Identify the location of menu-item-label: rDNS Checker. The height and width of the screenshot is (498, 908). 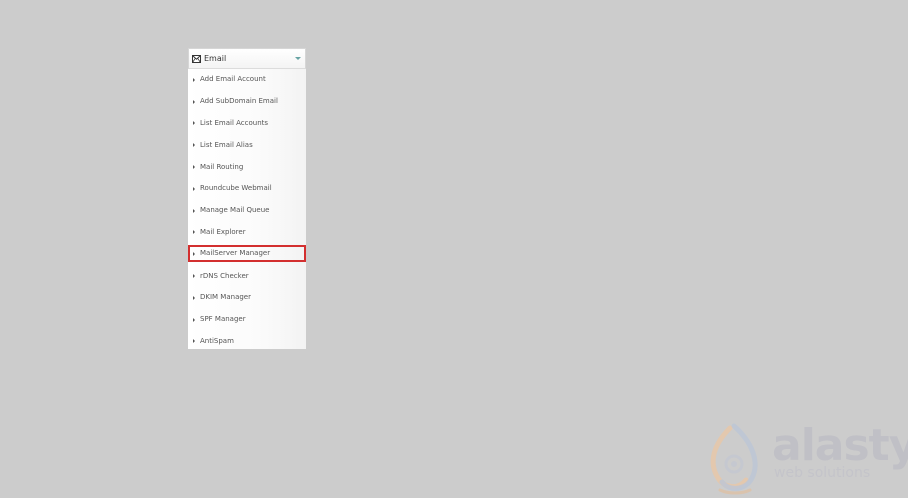
(224, 275).